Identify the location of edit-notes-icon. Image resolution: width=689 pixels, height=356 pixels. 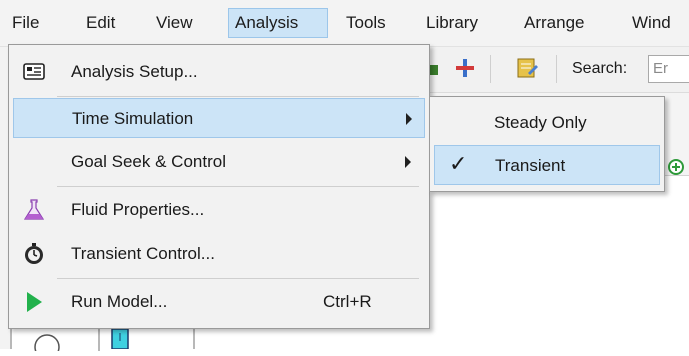
(527, 68).